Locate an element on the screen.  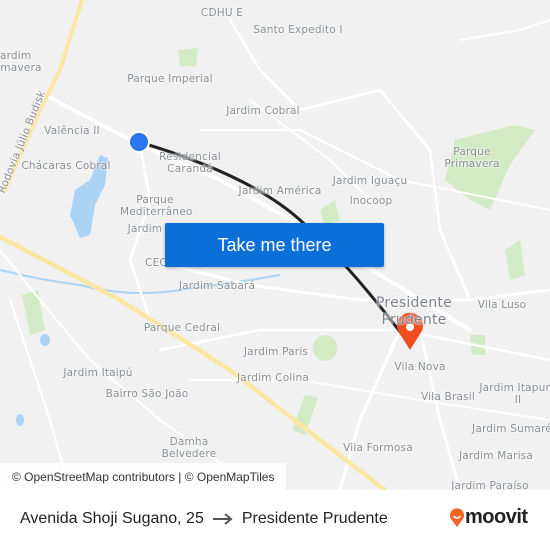
moovit-logo: moovit is located at coordinates (488, 517).